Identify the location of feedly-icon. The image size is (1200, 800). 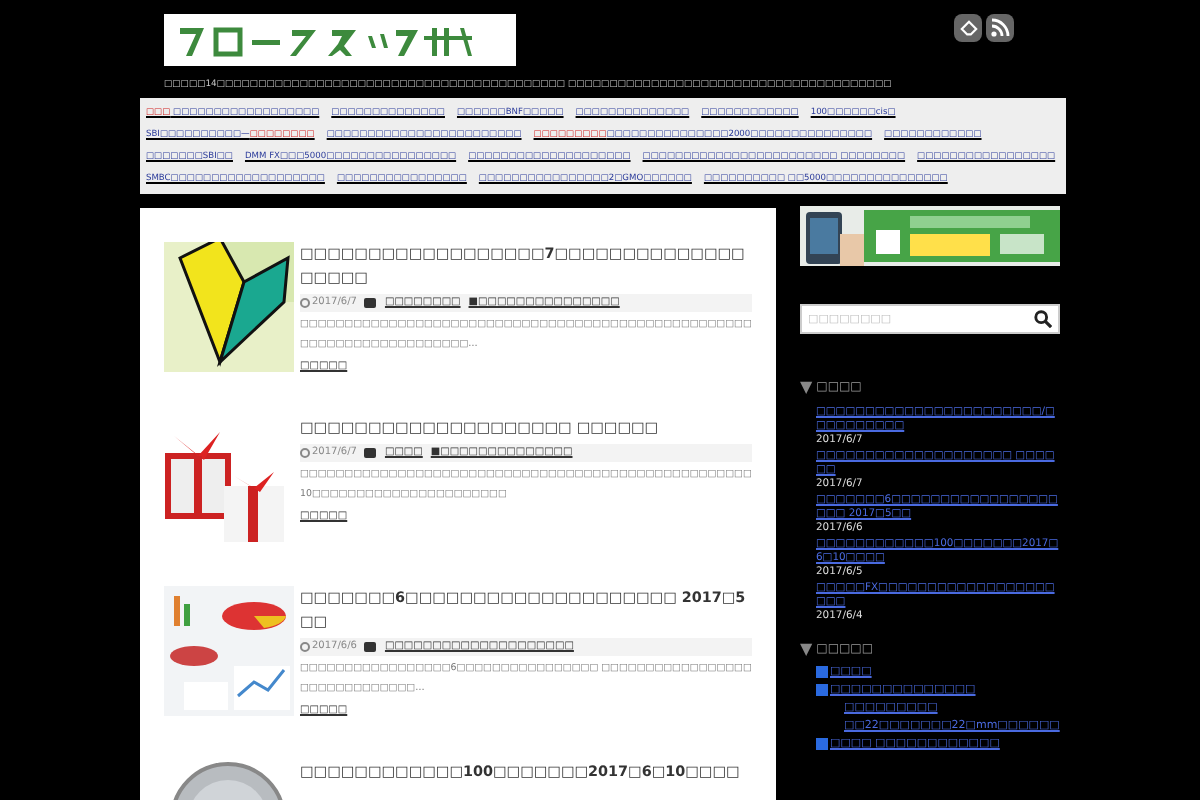
(968, 28).